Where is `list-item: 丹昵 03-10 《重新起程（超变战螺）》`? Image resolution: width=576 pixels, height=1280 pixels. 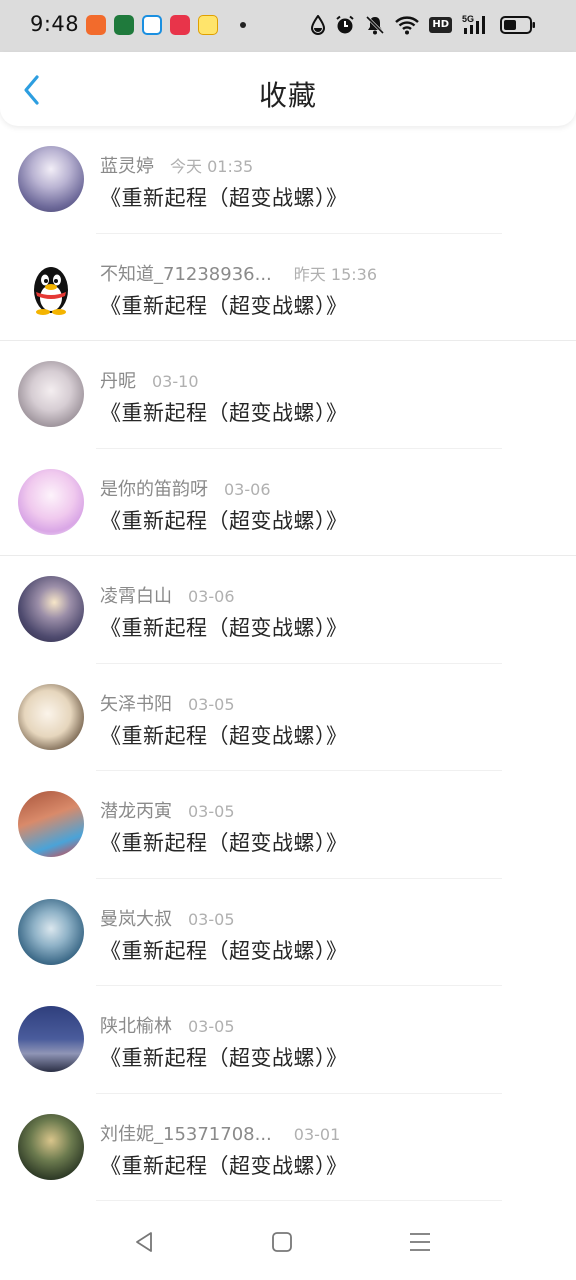
list-item: 丹昵 03-10 《重新起程（超变战螺）》 is located at coordinates (288, 395).